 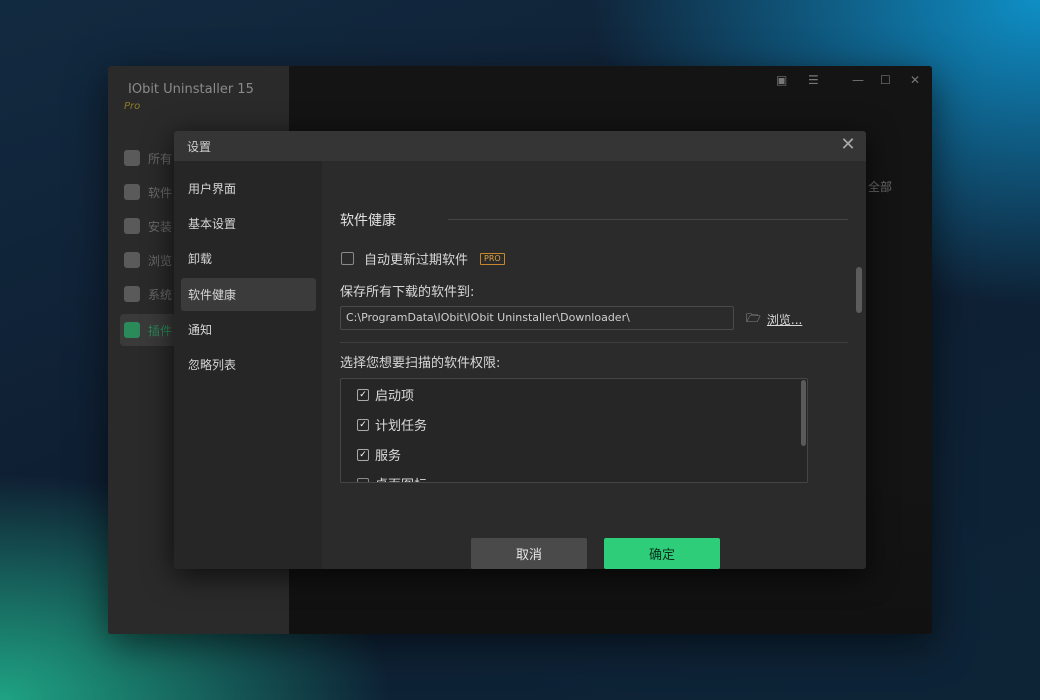 What do you see at coordinates (594, 342) in the screenshot?
I see `divider` at bounding box center [594, 342].